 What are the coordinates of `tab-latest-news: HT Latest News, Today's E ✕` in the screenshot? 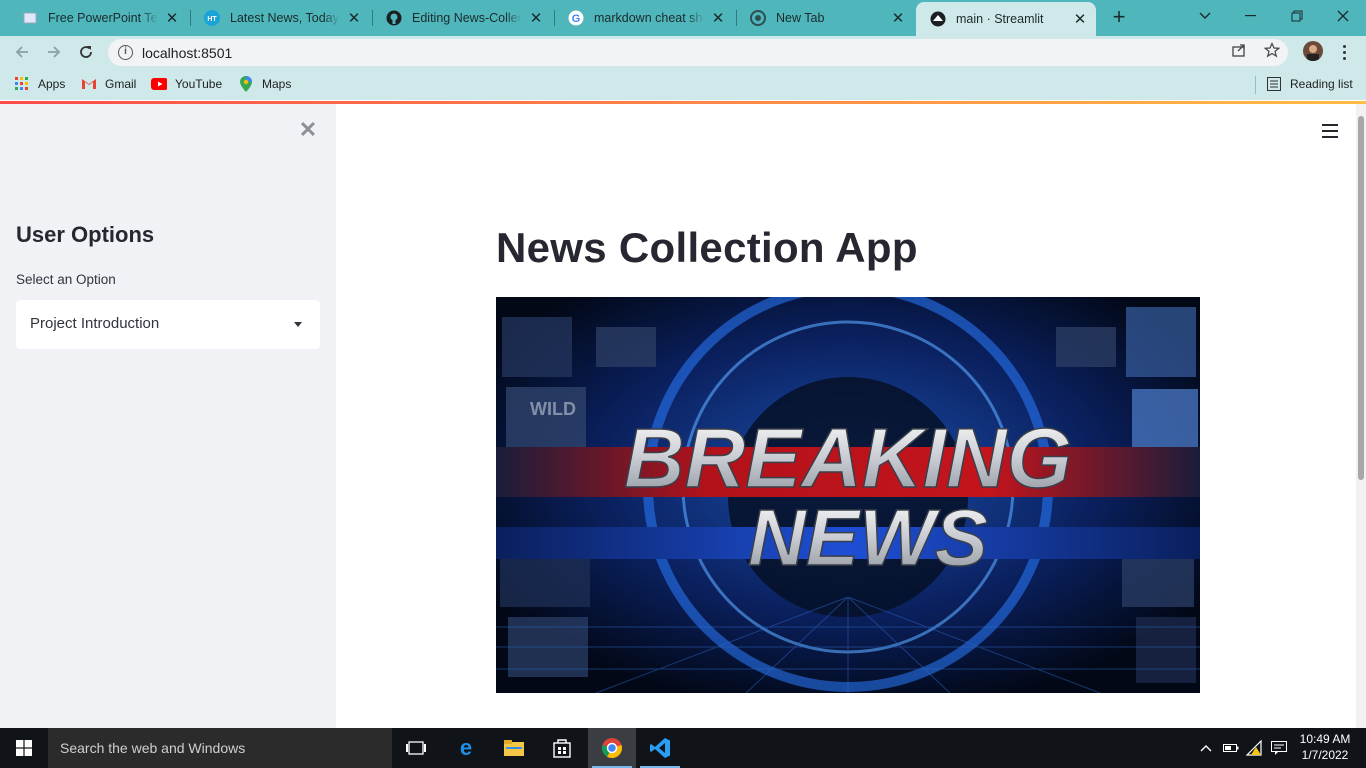 It's located at (280, 18).